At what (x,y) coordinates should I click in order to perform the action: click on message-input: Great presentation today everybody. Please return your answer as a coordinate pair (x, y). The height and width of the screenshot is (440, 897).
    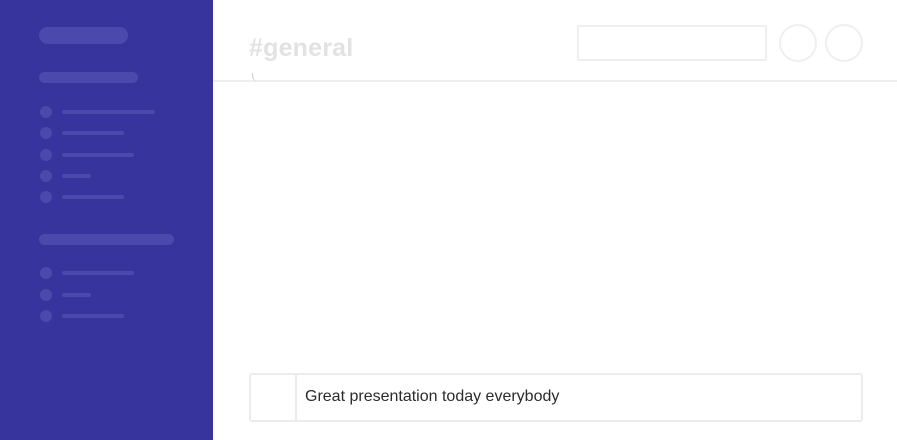
    Looking at the image, I should click on (432, 397).